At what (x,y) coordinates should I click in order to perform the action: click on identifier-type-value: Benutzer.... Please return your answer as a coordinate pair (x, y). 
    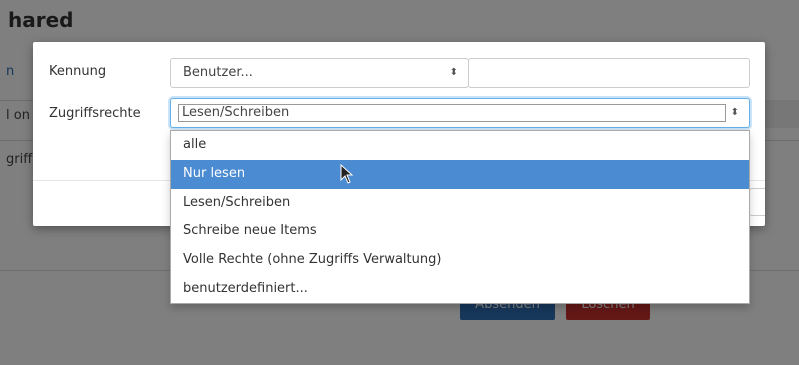
    Looking at the image, I should click on (218, 72).